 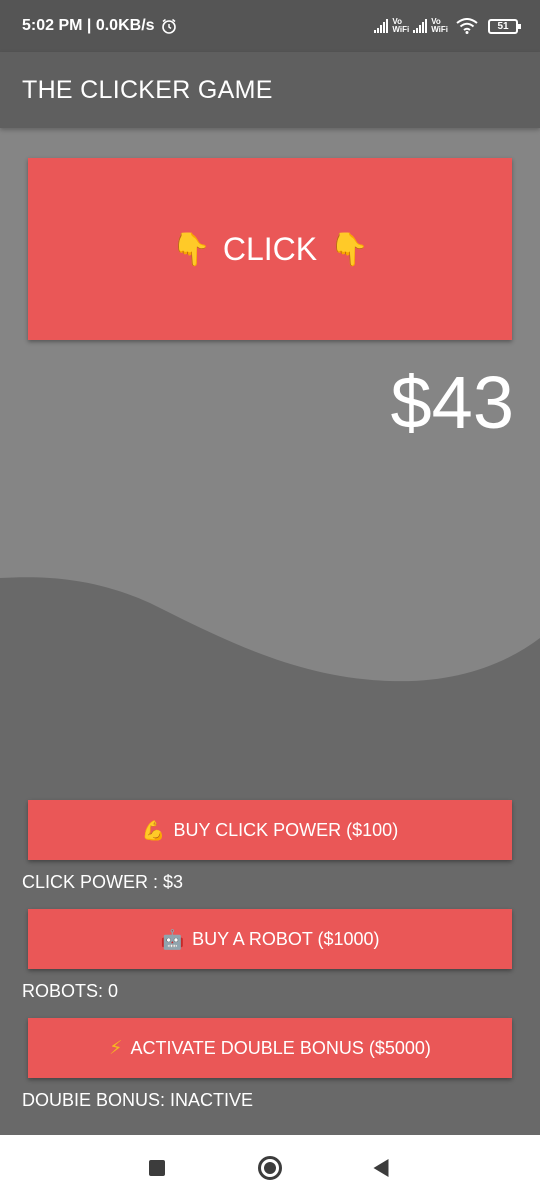 I want to click on buy-robot-label: BUY A ROBOT ($1000), so click(x=286, y=938).